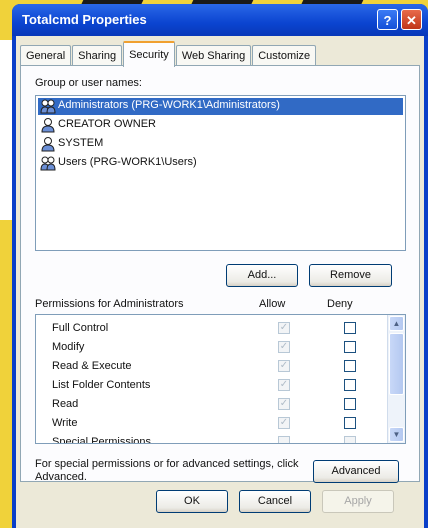  Describe the element at coordinates (149, 54) in the screenshot. I see `tab-security: Security` at that location.